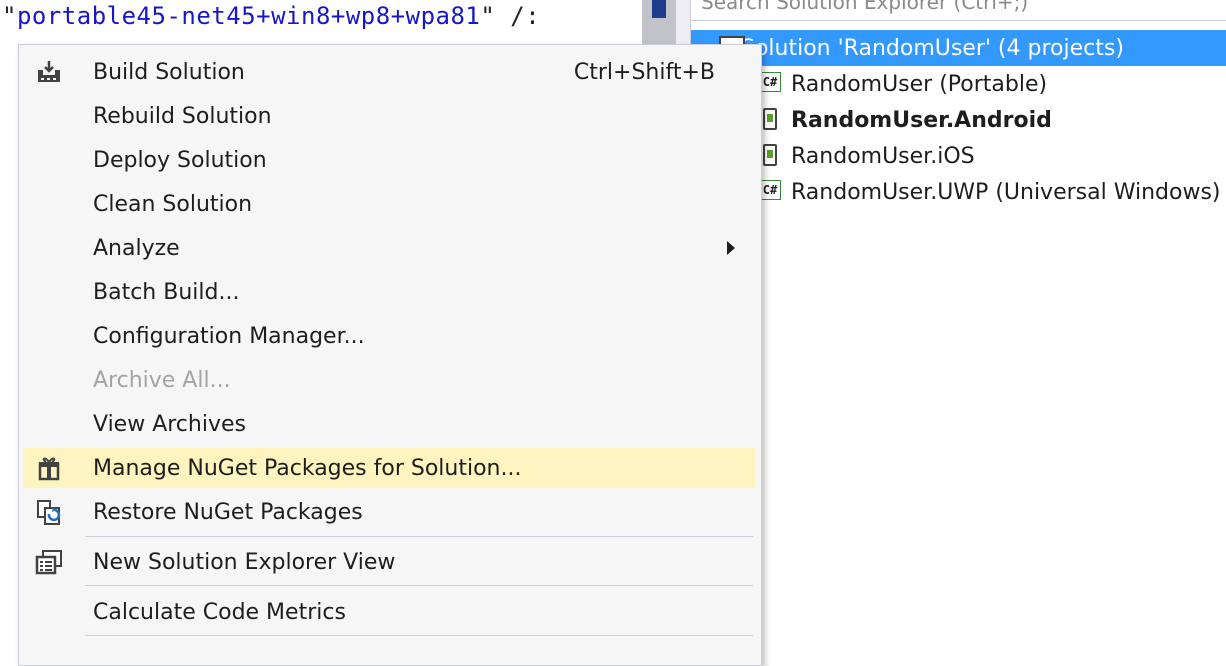  What do you see at coordinates (932, 48) in the screenshot?
I see `tree-item-label: Solution 'RandomUser' (4 projects)` at bounding box center [932, 48].